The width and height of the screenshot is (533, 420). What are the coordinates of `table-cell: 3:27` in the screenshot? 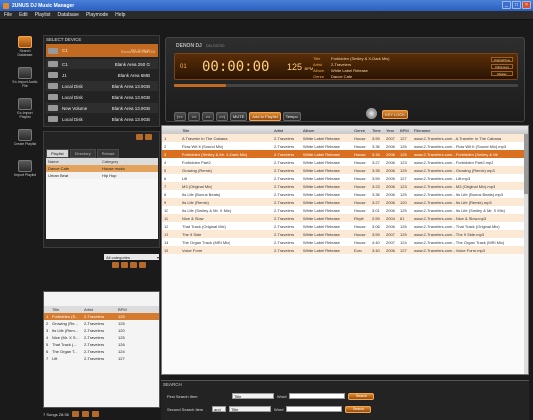 It's located at (376, 202).